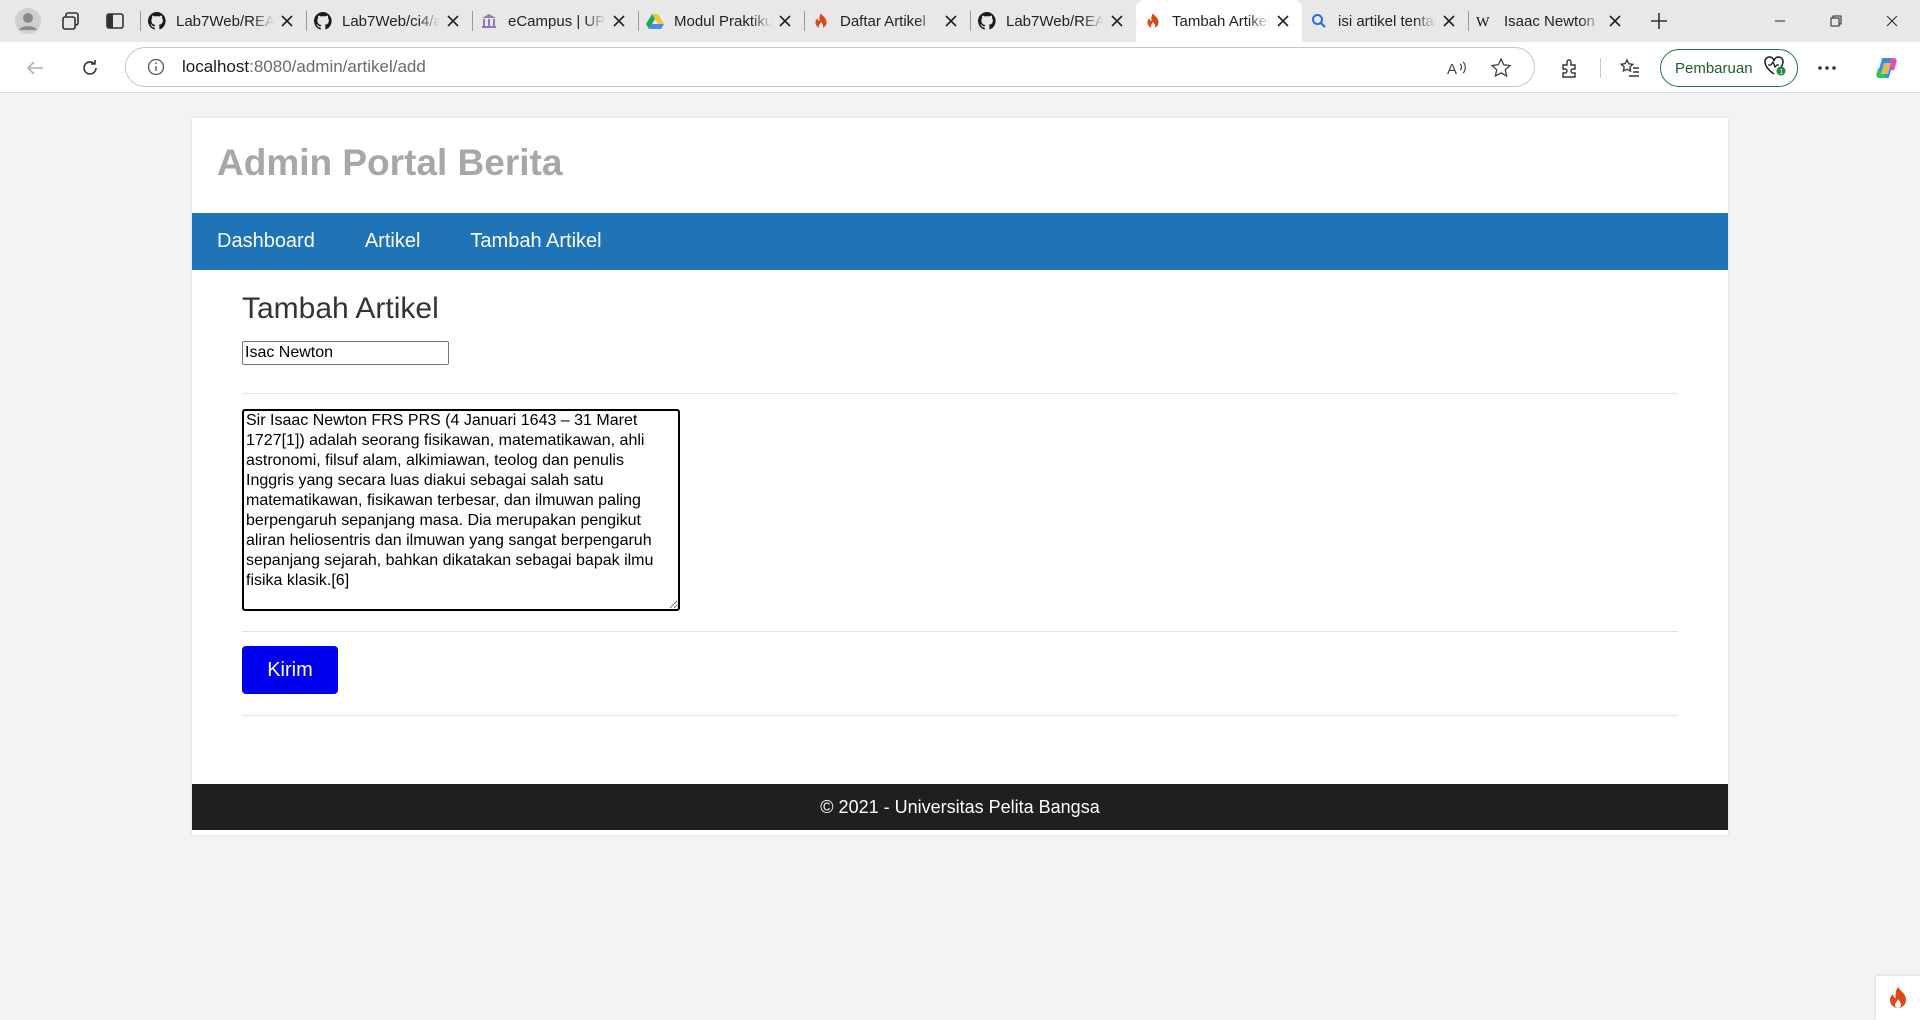  I want to click on browser-tab: W Isaac Newton, so click(1551, 21).